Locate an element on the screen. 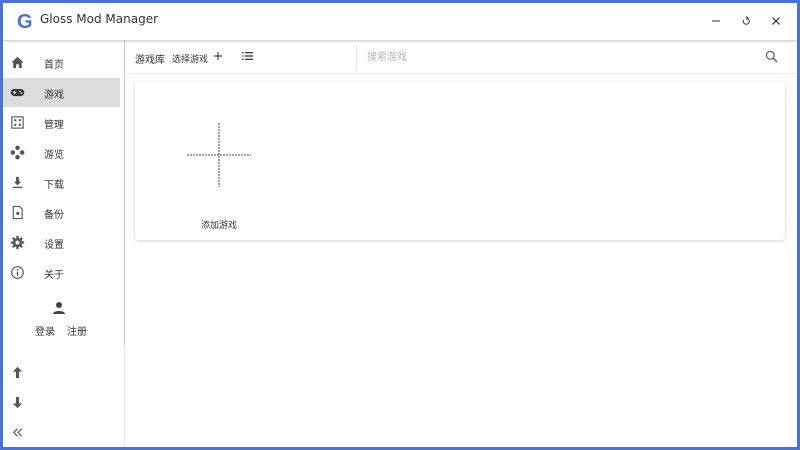  collapse-sidebar-icon is located at coordinates (17, 432).